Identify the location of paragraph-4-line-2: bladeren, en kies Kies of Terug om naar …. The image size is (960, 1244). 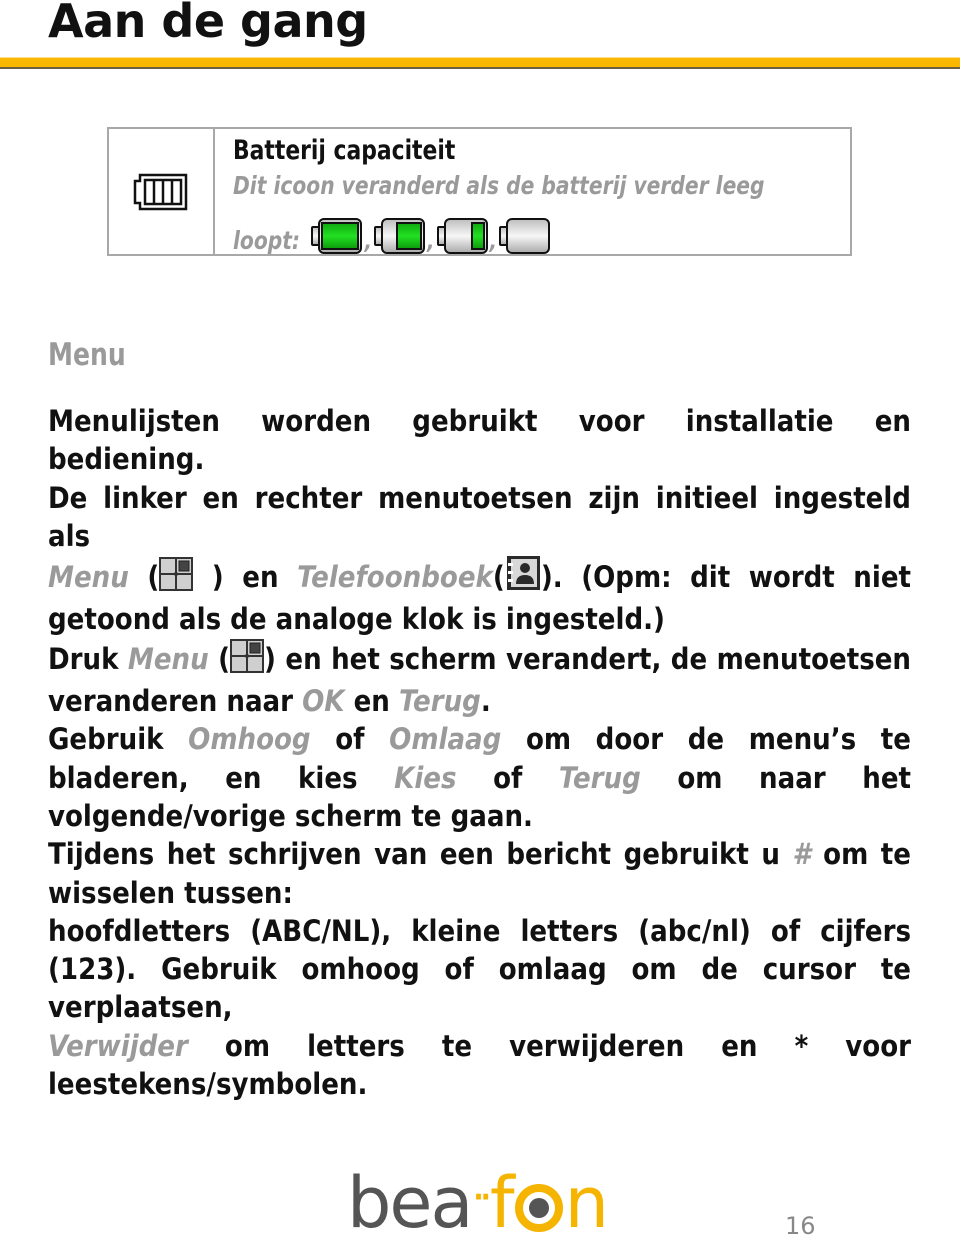
(479, 778).